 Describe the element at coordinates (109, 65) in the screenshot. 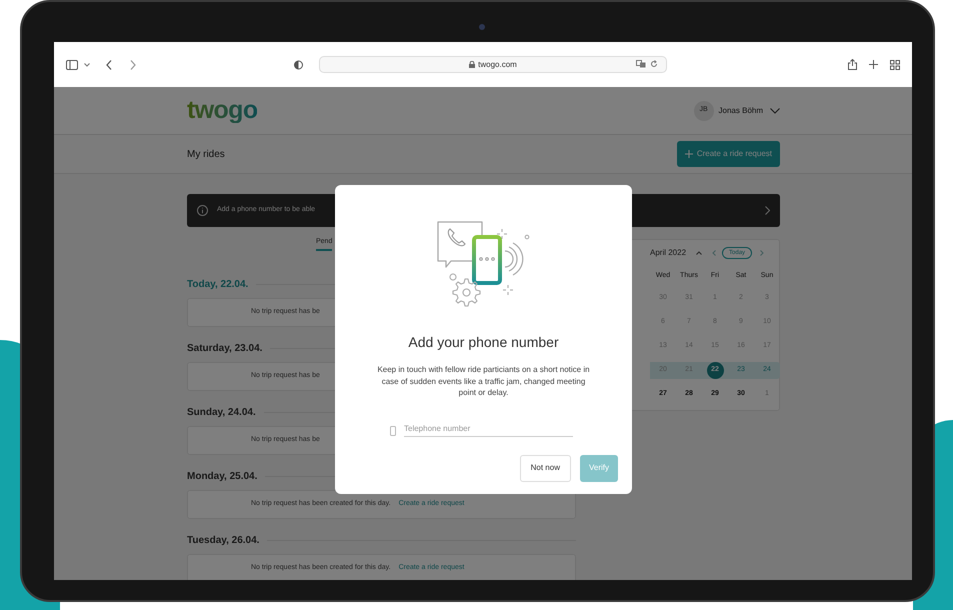

I see `back-icon` at that location.